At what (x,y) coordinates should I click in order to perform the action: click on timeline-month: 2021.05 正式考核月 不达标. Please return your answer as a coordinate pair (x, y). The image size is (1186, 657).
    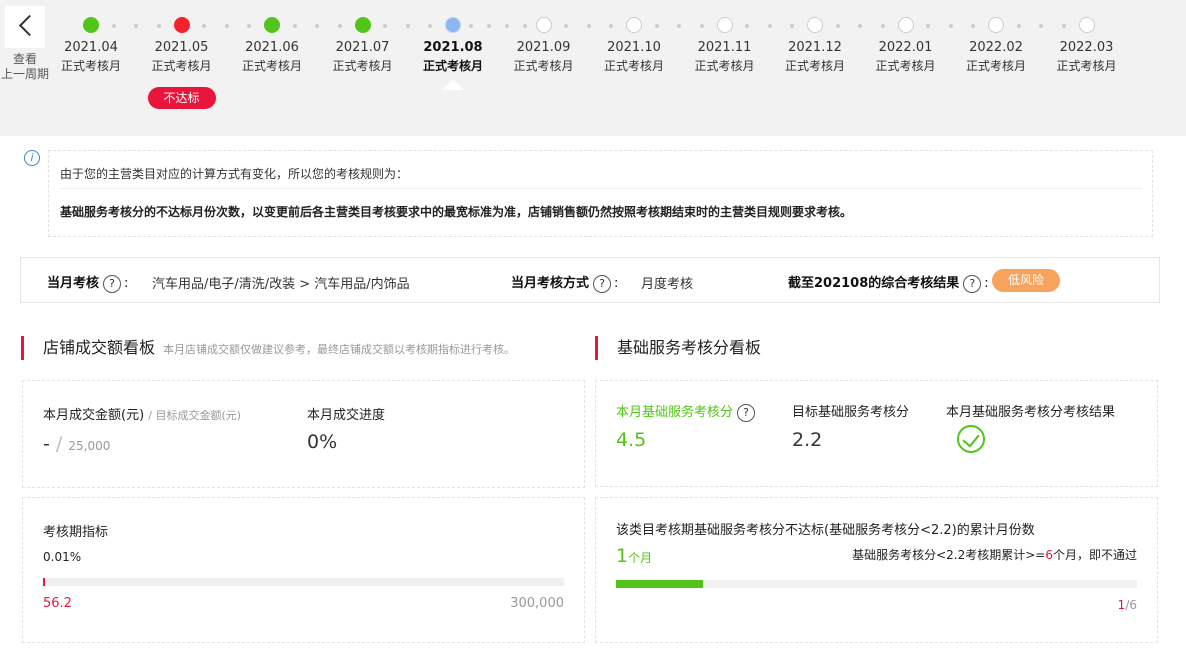
    Looking at the image, I should click on (182, 63).